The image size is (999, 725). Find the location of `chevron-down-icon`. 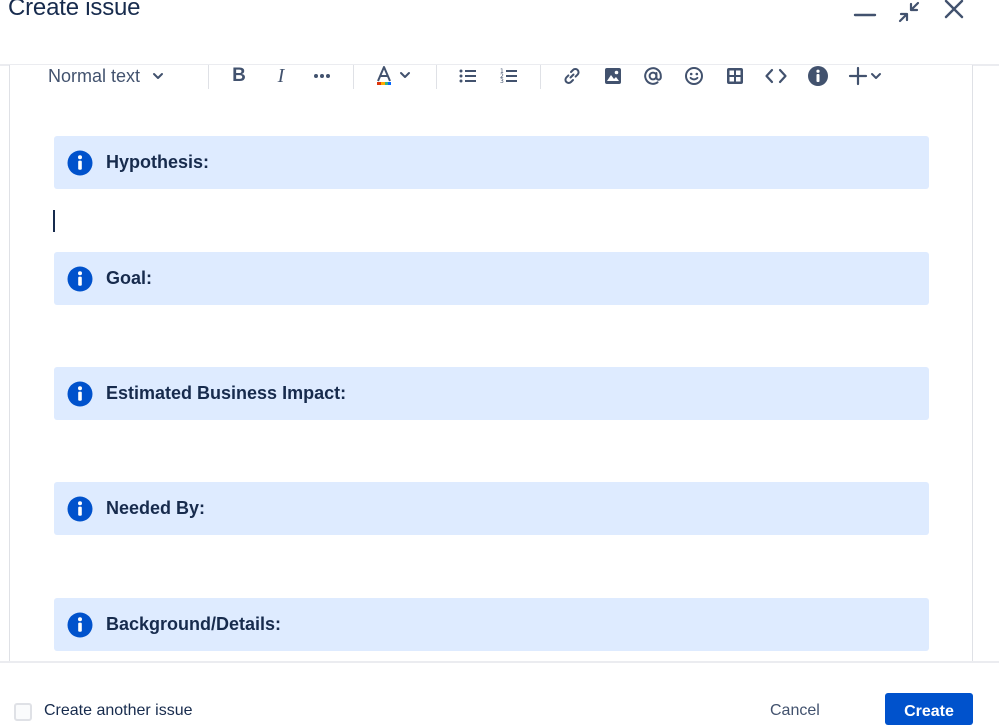

chevron-down-icon is located at coordinates (158, 76).